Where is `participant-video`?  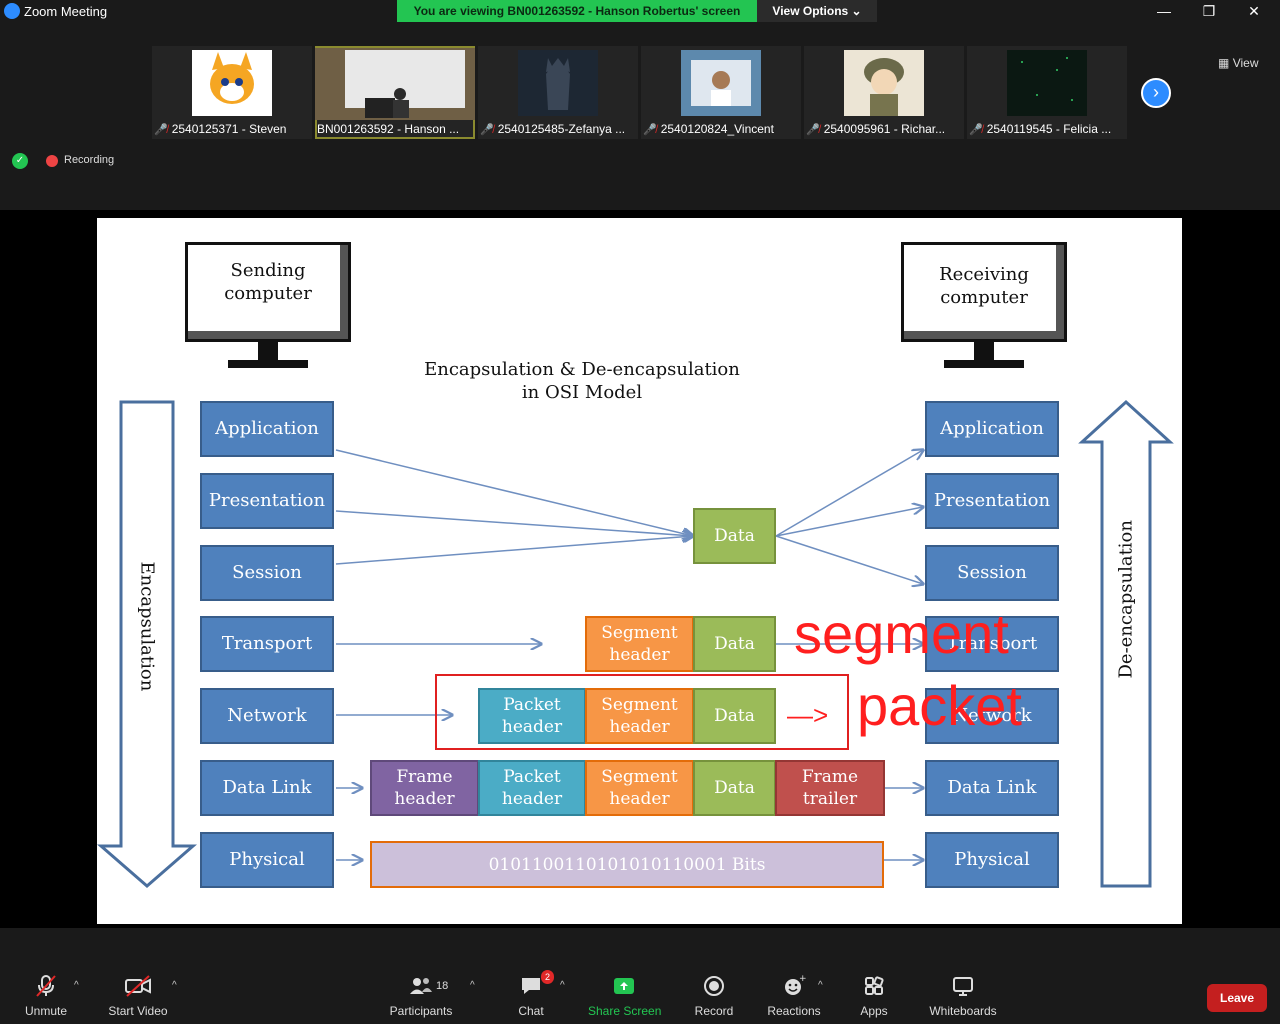 participant-video is located at coordinates (395, 84).